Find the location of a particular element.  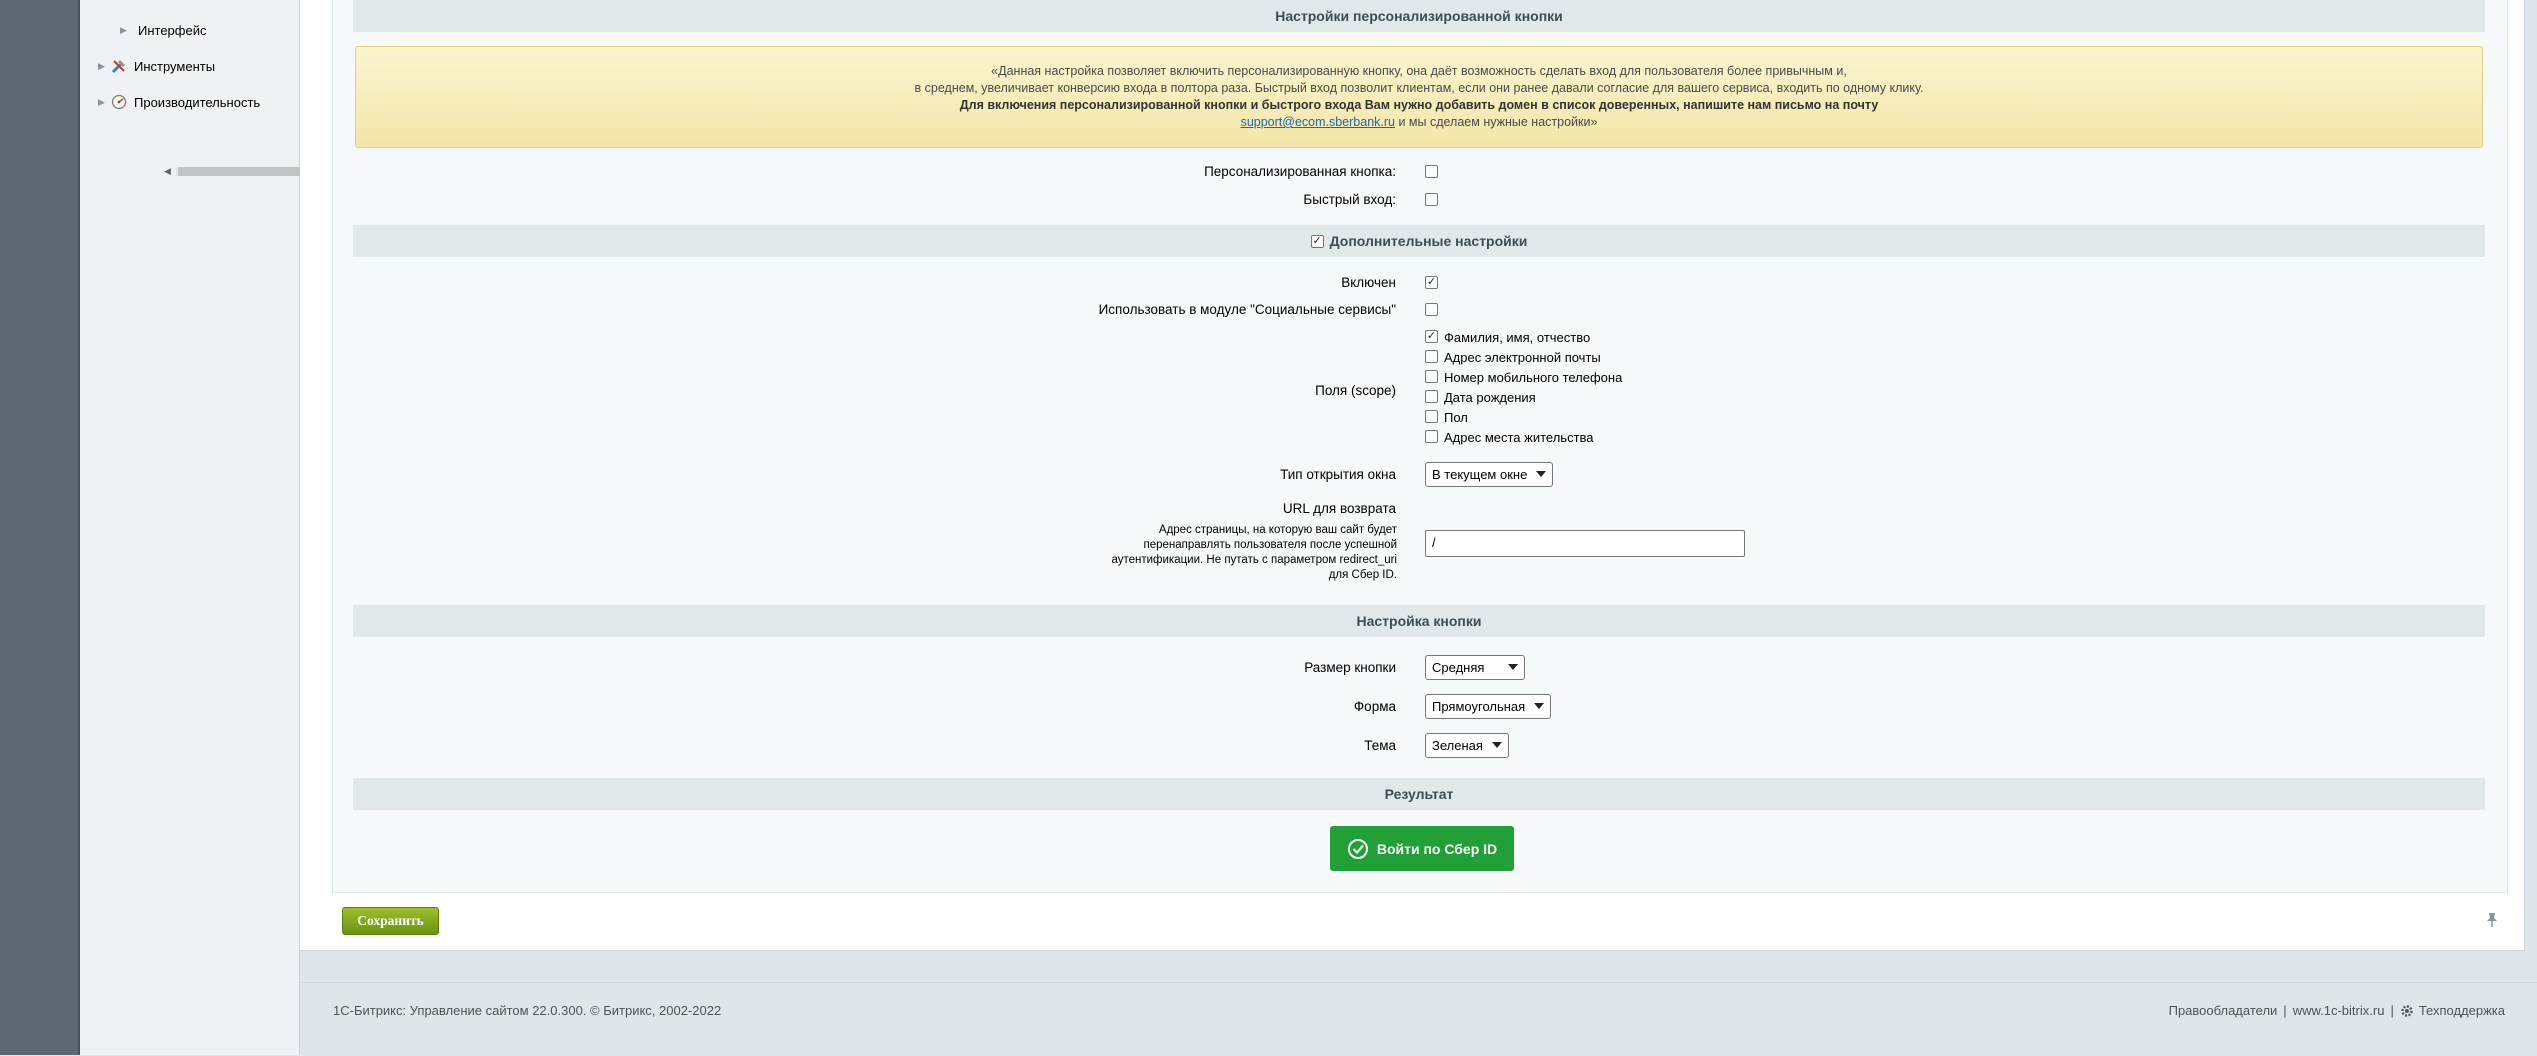

scope-phone-checkbox is located at coordinates (1431, 376).